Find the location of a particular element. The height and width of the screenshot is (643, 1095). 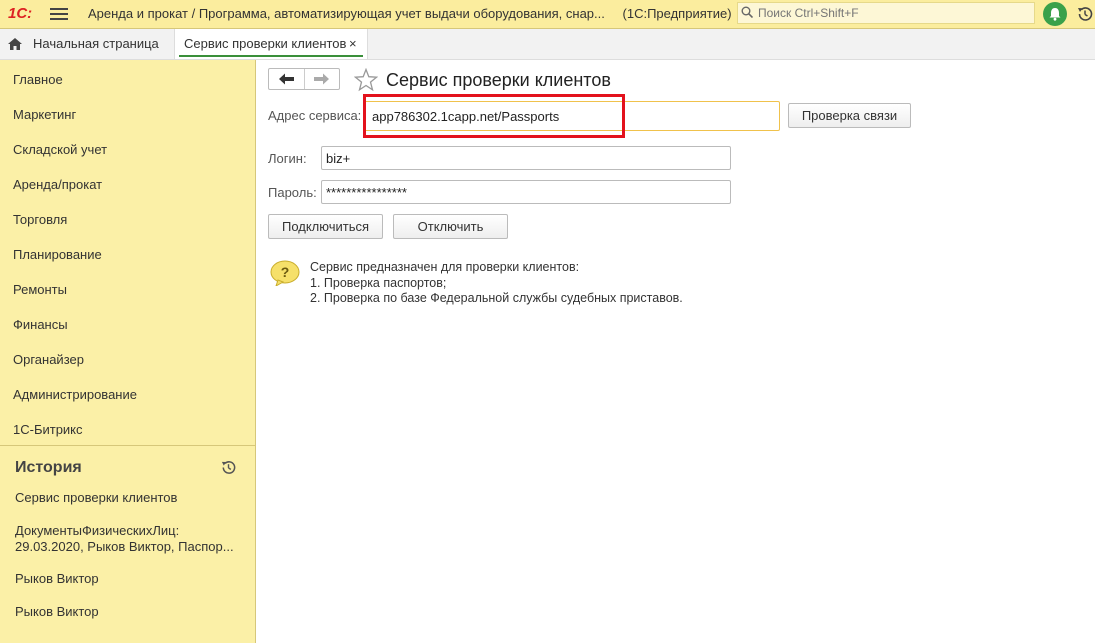

bell-icon is located at coordinates (1055, 14).